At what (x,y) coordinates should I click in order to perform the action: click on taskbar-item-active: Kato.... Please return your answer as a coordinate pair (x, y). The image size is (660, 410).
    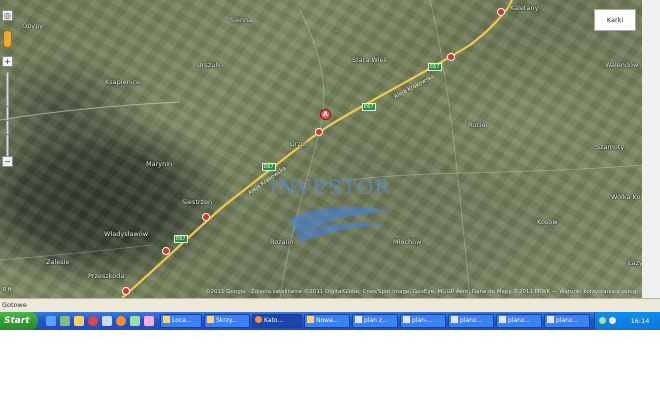
    Looking at the image, I should click on (277, 321).